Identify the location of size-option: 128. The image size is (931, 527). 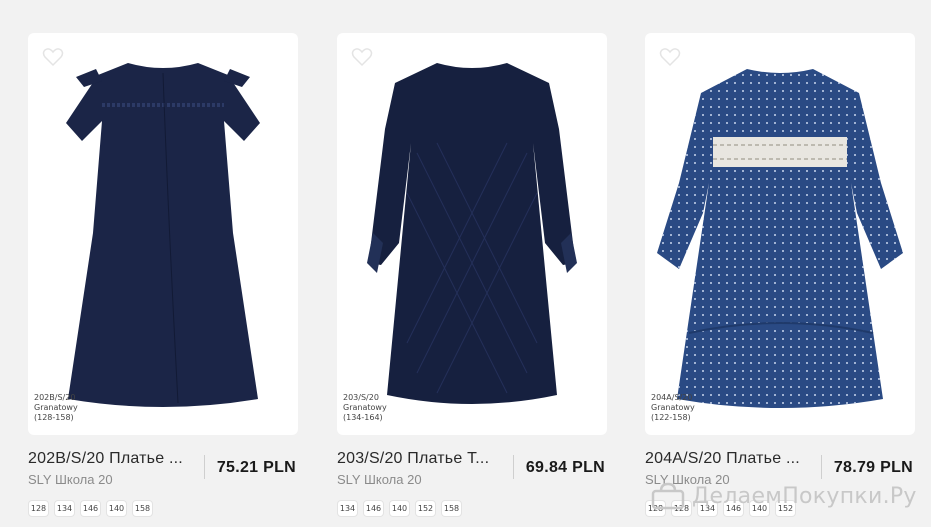
(38, 508).